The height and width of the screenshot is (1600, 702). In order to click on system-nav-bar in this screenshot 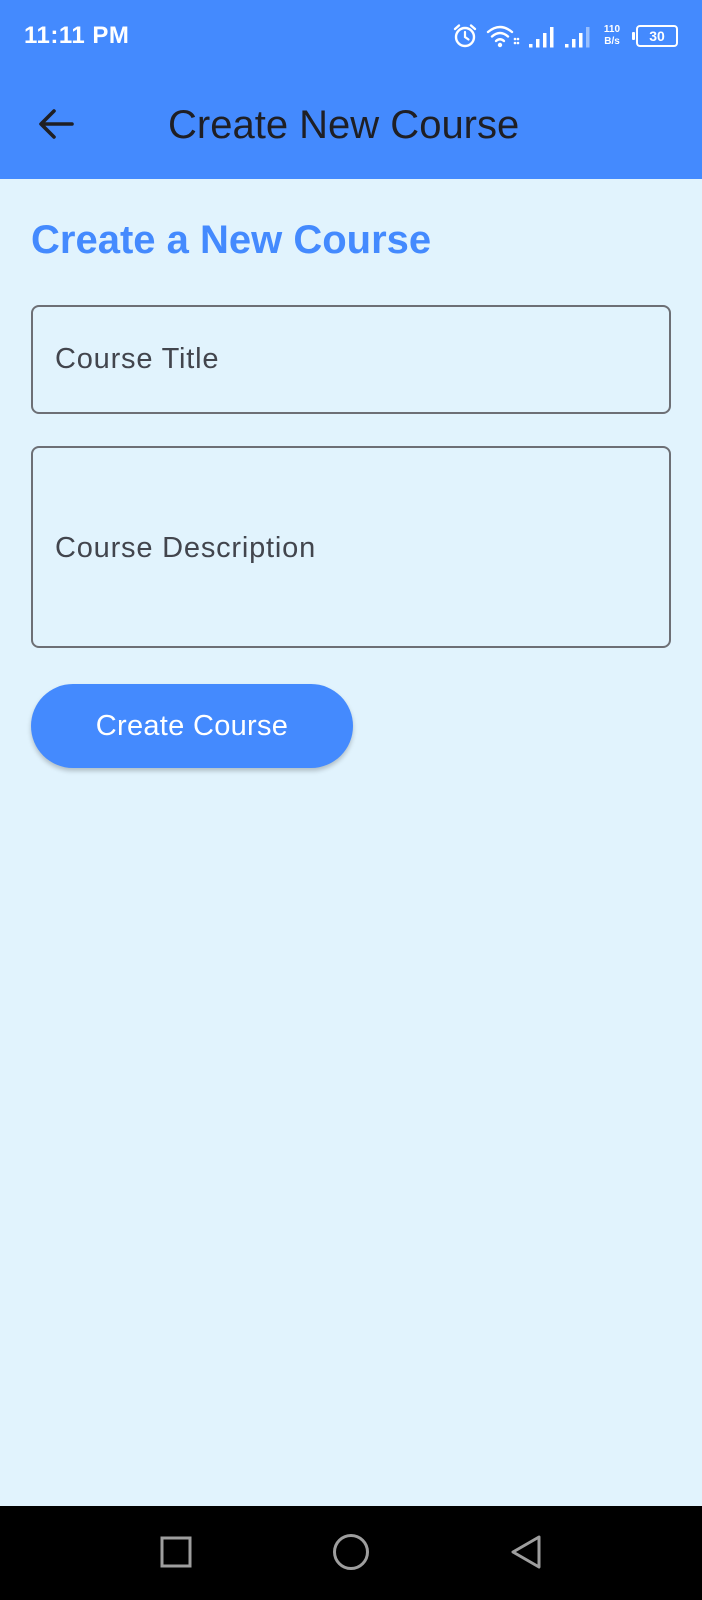, I will do `click(351, 1553)`.